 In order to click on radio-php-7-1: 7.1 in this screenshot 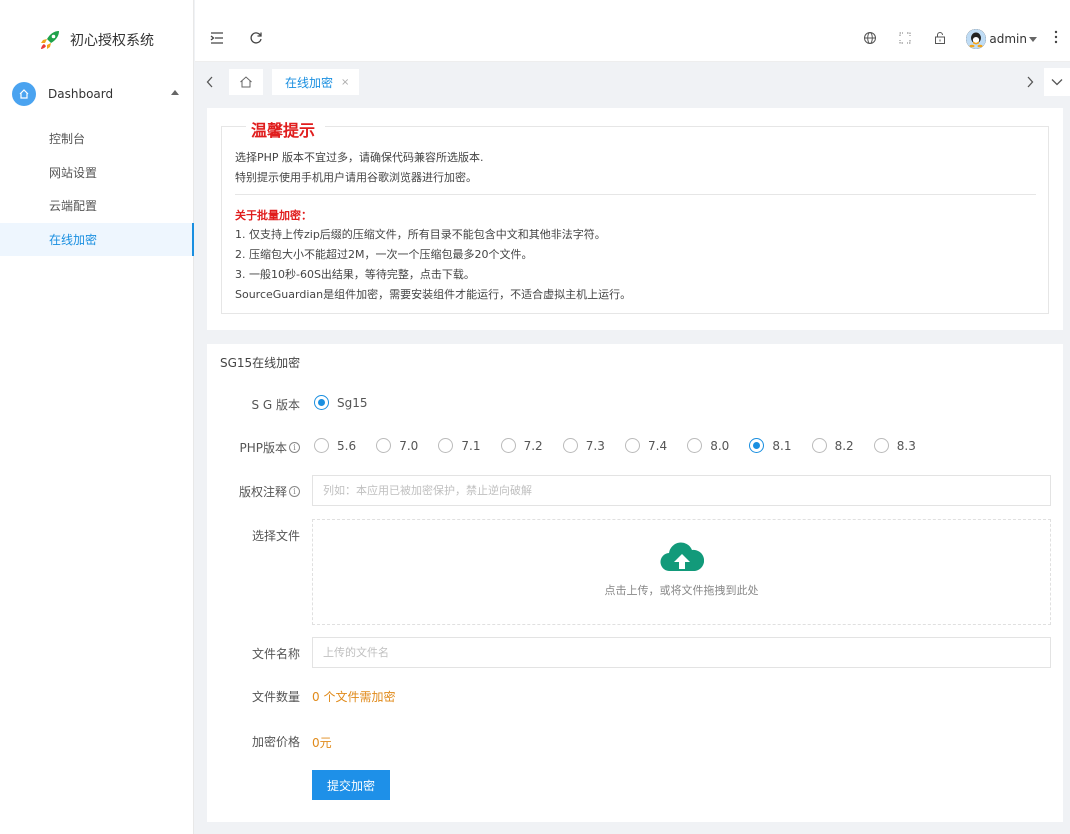, I will do `click(459, 445)`.